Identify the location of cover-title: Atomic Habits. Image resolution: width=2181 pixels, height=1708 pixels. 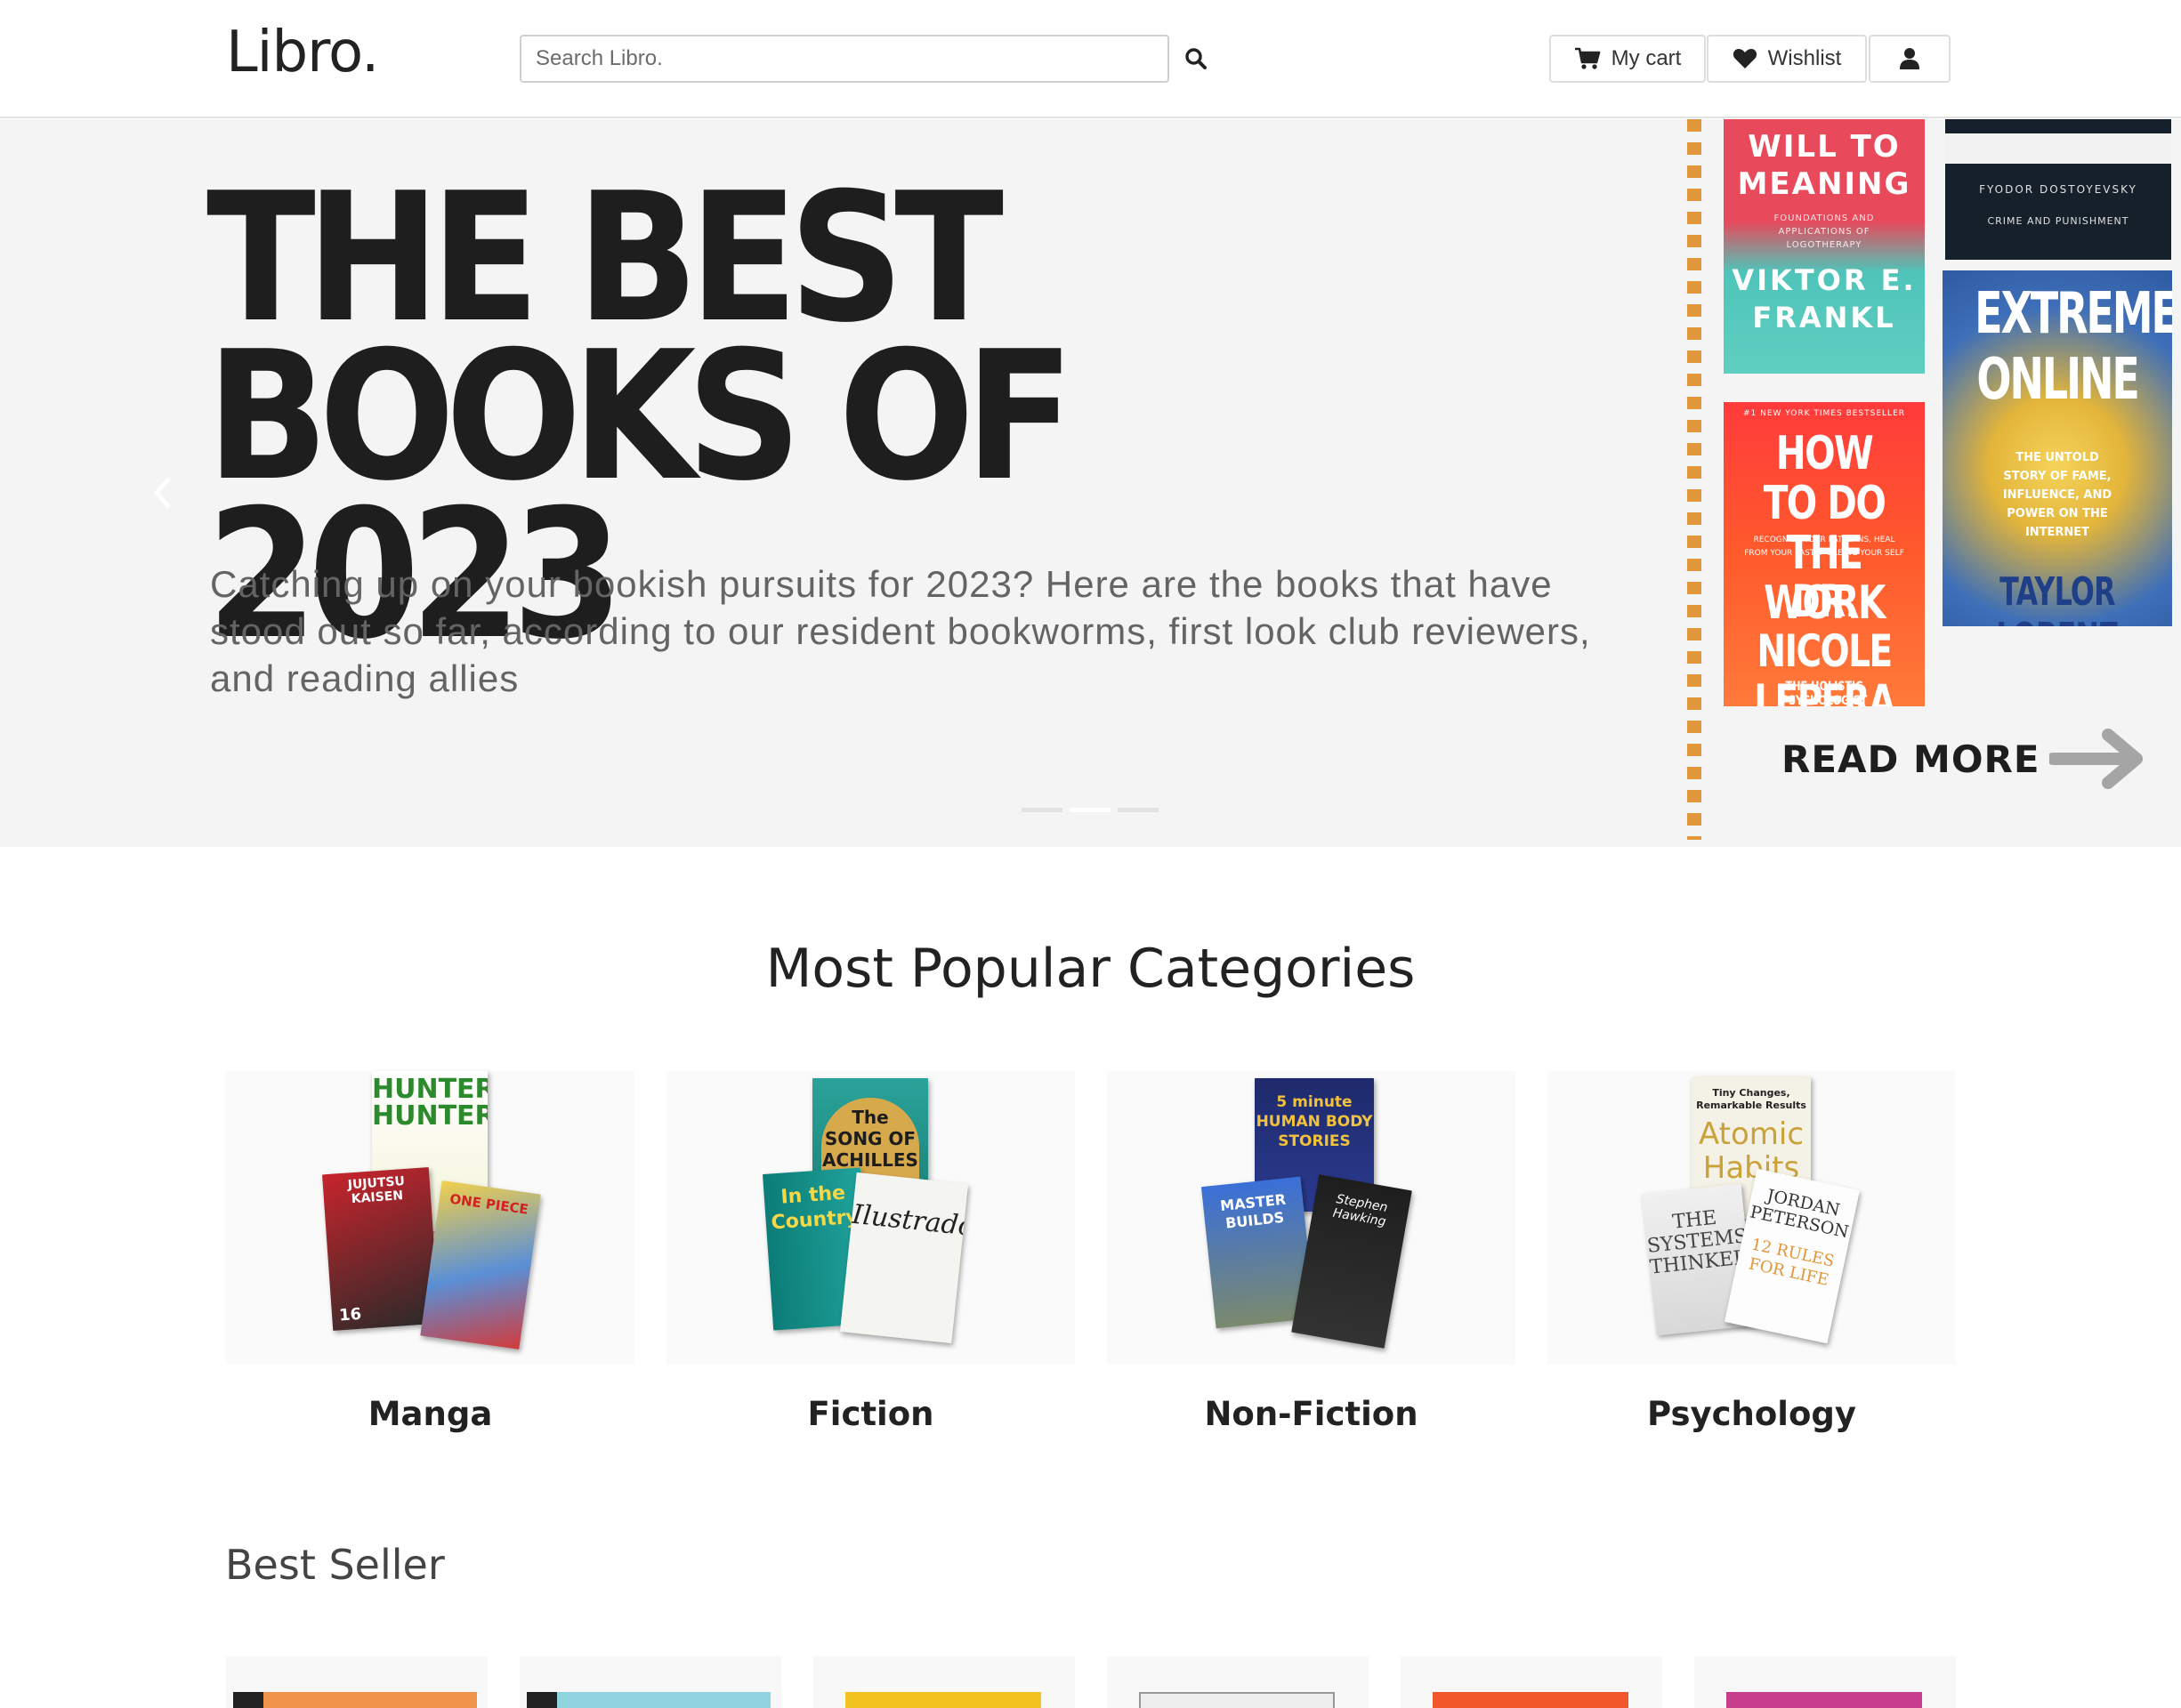
(1751, 1151).